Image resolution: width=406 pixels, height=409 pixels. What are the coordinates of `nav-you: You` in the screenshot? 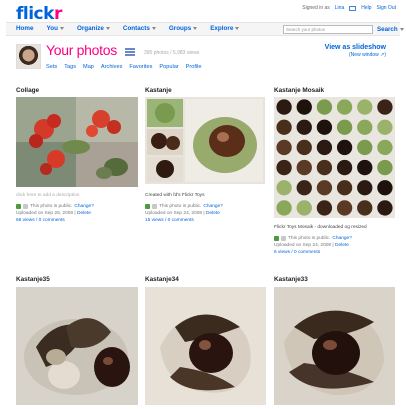 It's located at (55, 28).